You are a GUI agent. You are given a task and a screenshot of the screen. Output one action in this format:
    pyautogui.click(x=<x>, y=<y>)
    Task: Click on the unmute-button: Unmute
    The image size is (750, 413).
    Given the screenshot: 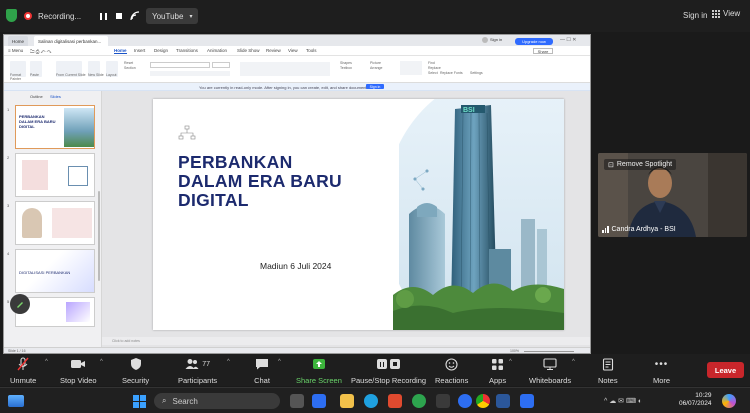 What is the action you would take?
    pyautogui.click(x=23, y=371)
    